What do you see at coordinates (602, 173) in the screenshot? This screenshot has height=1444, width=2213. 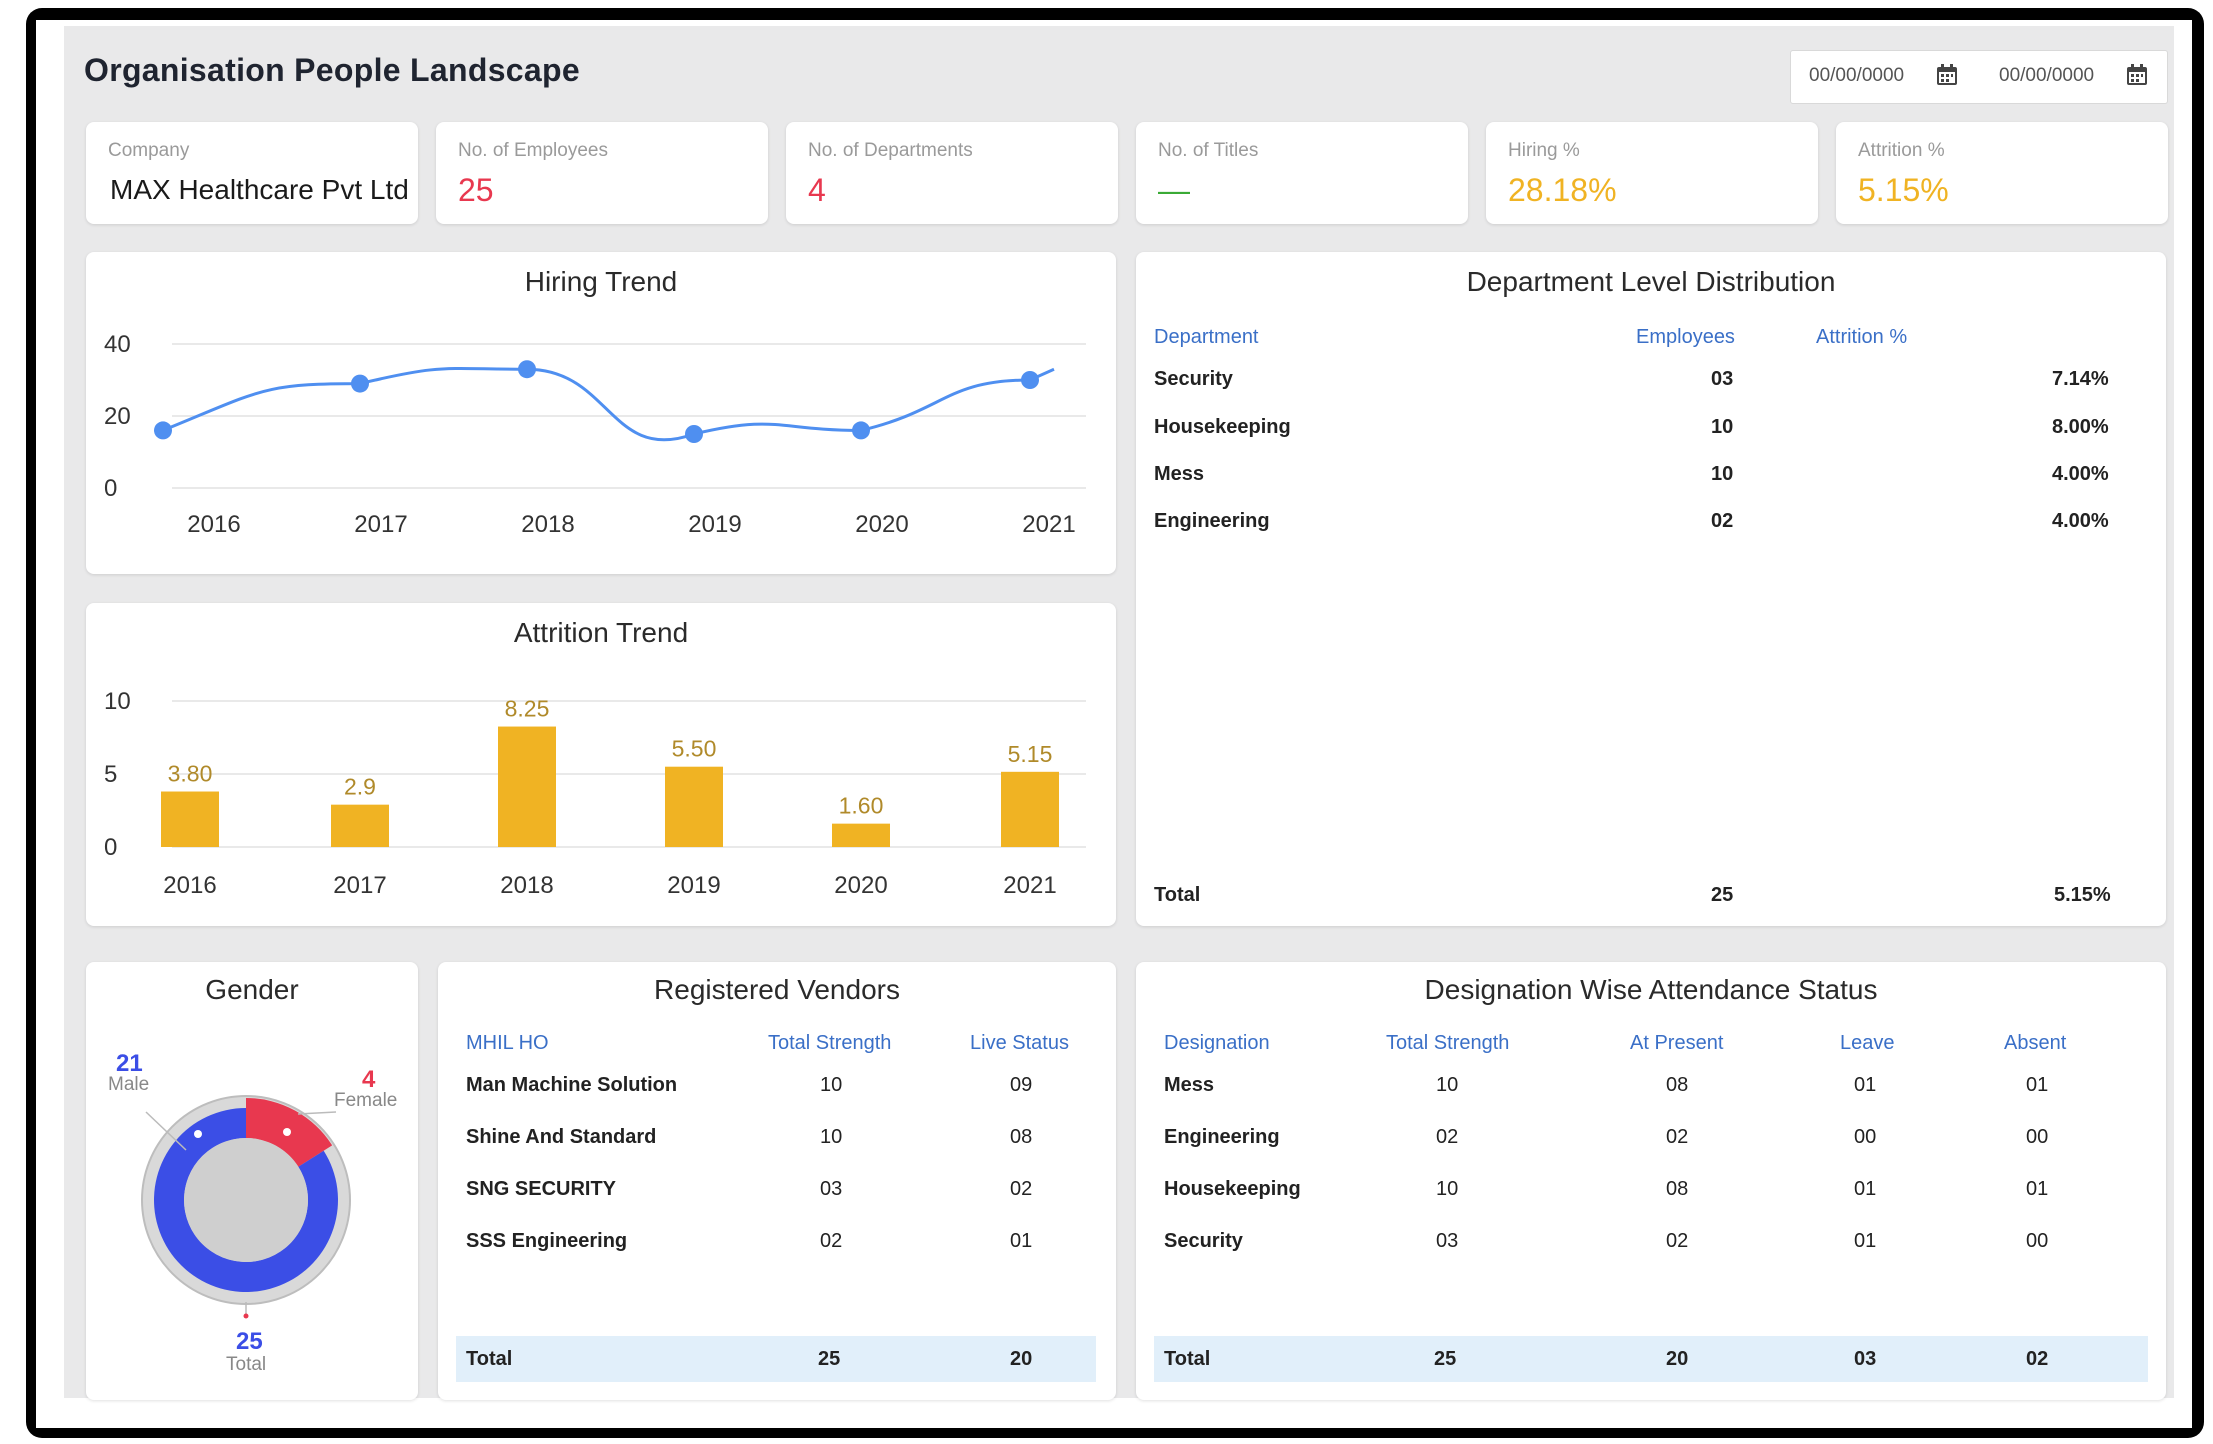 I see `kpi-card-employees: No. of Employees 25` at bounding box center [602, 173].